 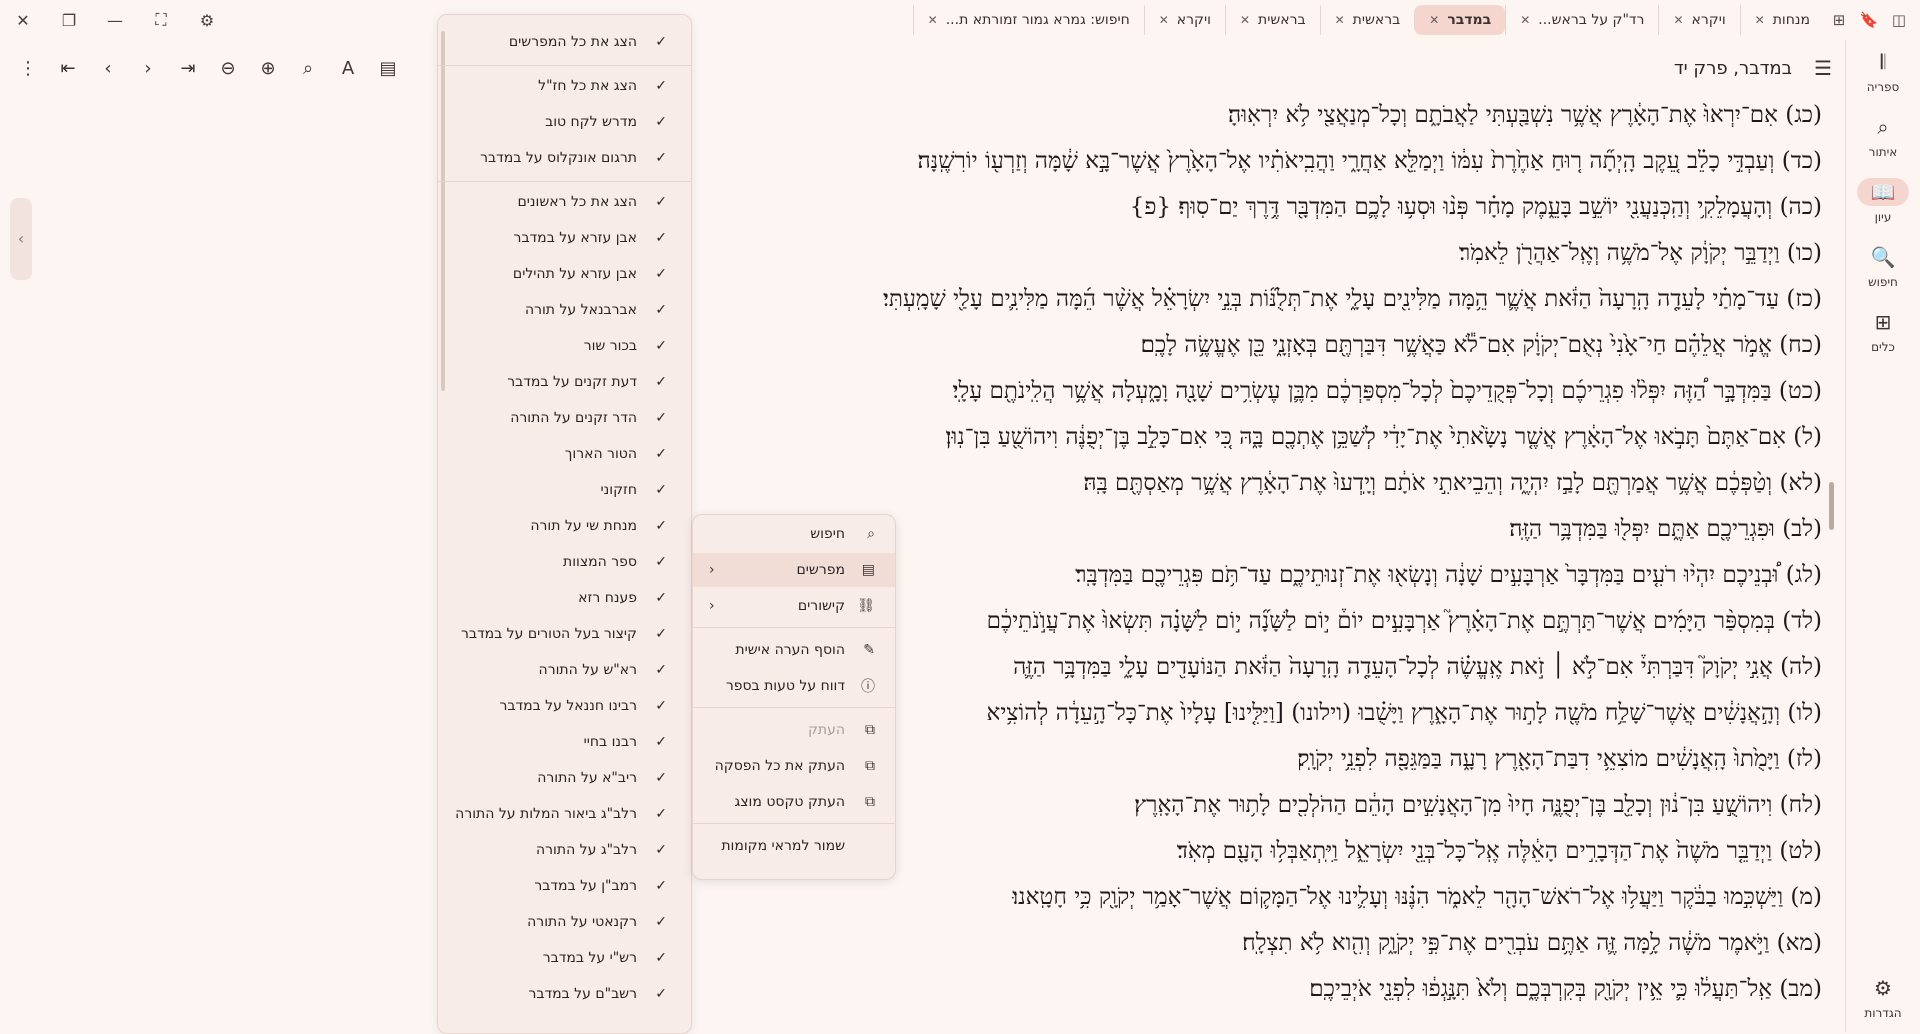 I want to click on close-window-icon: ✕, so click(x=23, y=20).